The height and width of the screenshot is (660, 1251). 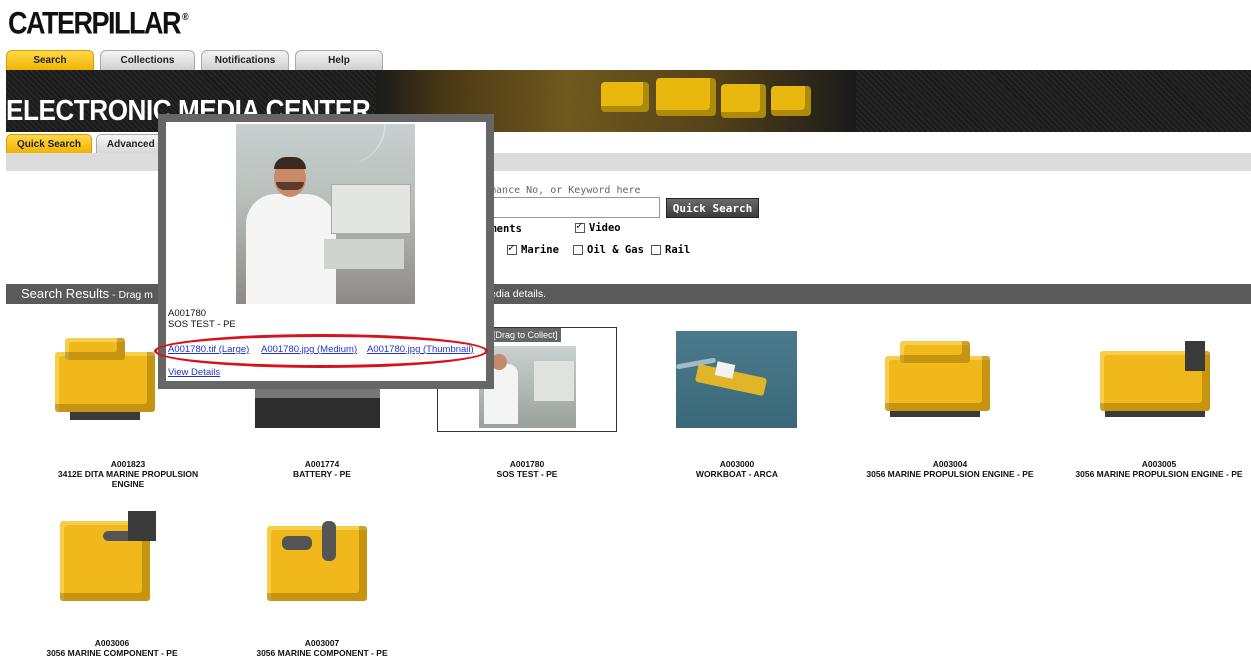 I want to click on main-tabs: Search Collections Notifications Help, so click(x=197, y=60).